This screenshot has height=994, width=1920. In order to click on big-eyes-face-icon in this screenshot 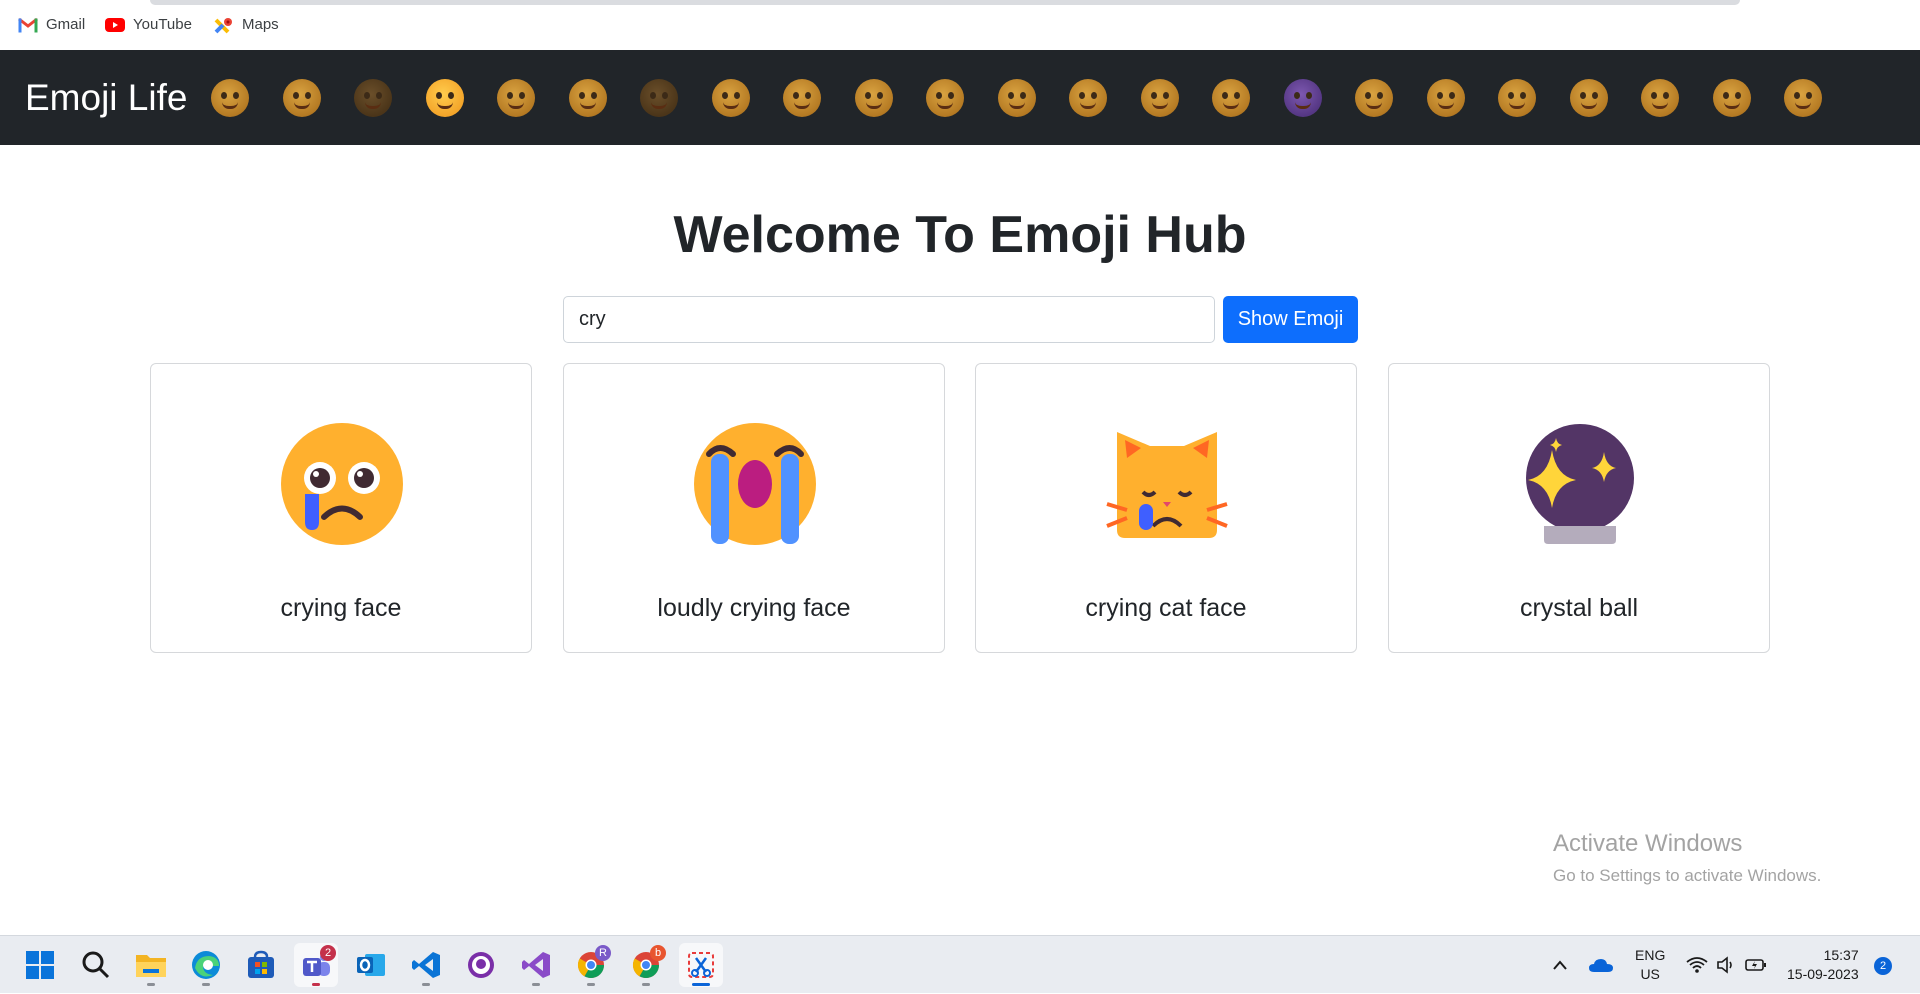, I will do `click(802, 97)`.